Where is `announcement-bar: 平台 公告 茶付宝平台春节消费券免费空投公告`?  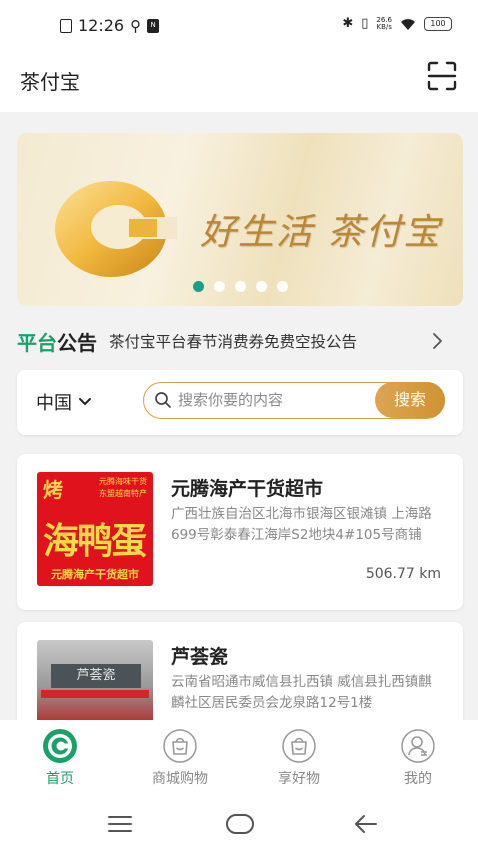 announcement-bar: 平台 公告 茶付宝平台春节消费券免费空投公告 is located at coordinates (240, 341).